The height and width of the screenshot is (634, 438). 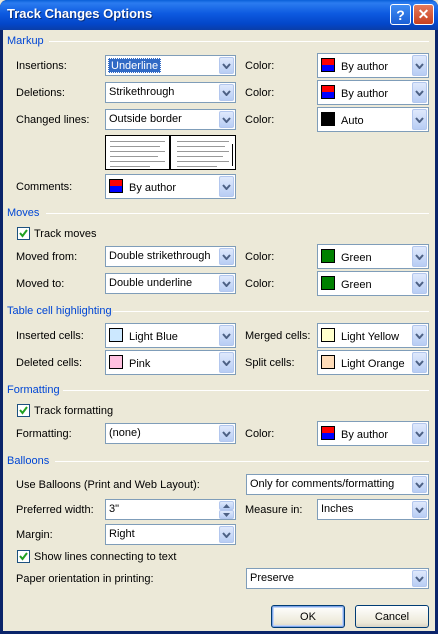 I want to click on moved-from-color-value: Green, so click(x=356, y=258).